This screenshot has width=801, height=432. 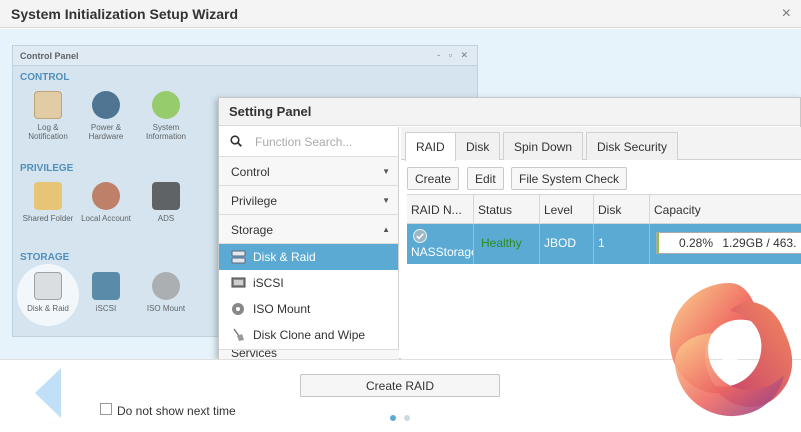 I want to click on category-privilege: Privilege ▼, so click(x=308, y=200).